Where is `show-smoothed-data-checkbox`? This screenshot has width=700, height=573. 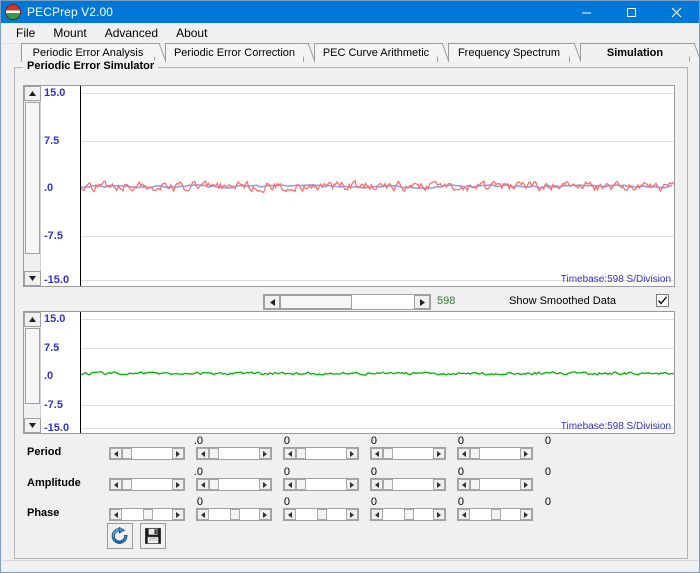 show-smoothed-data-checkbox is located at coordinates (662, 300).